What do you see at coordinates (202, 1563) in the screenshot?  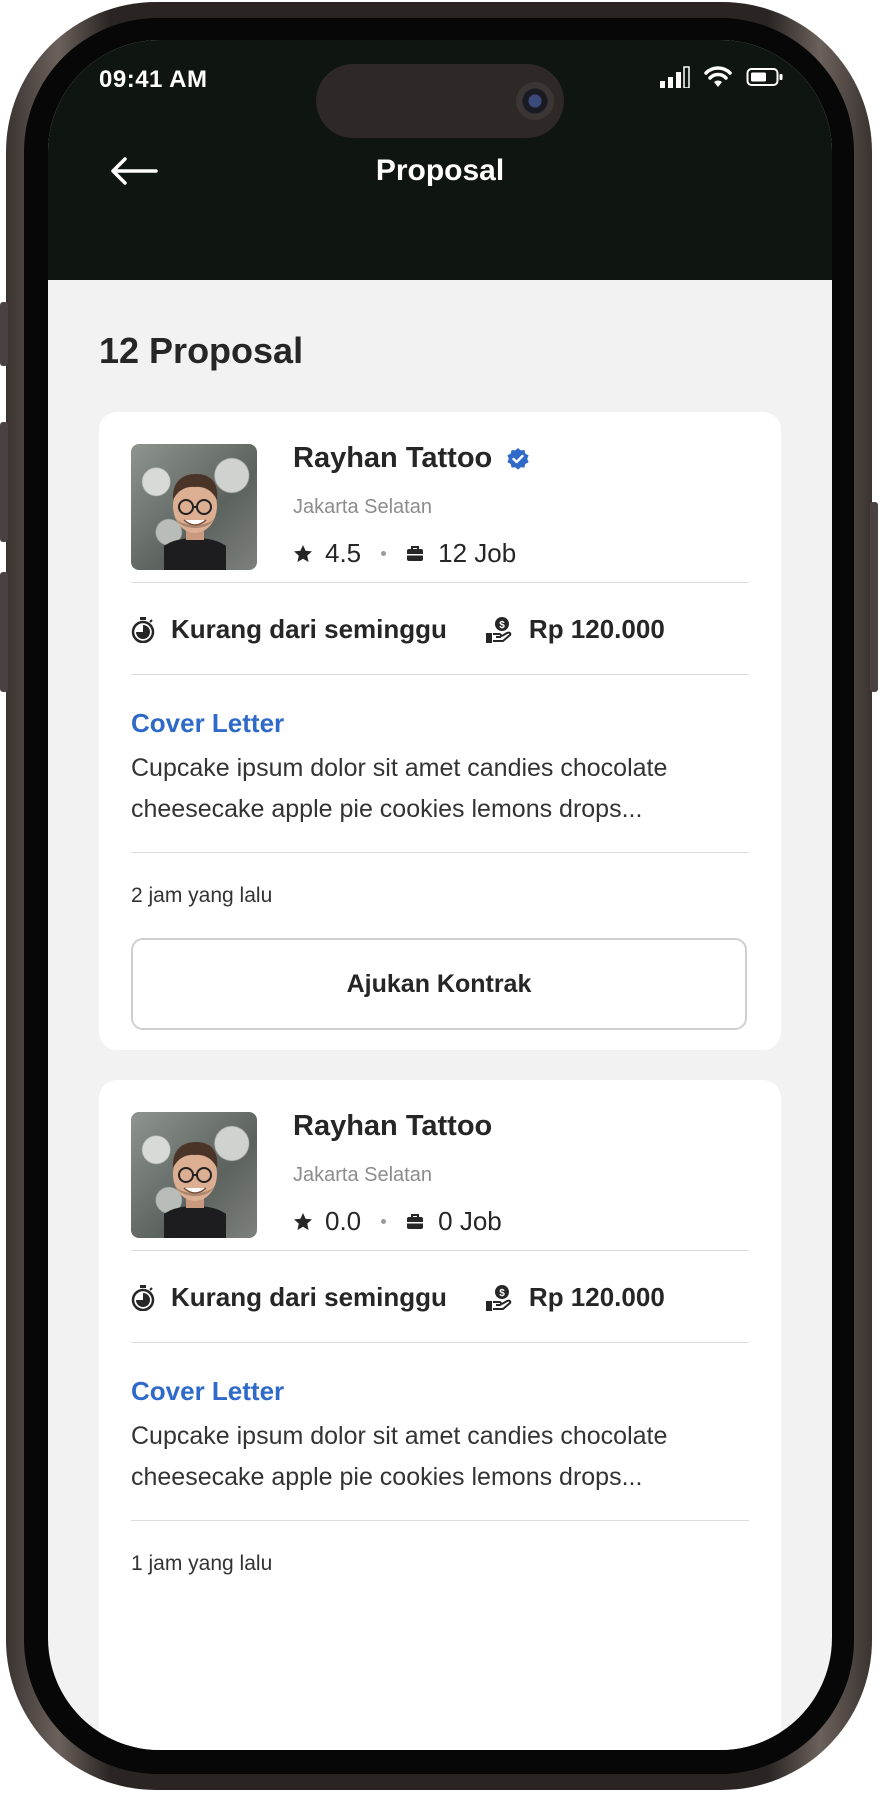 I see `time-ago: 1 jam yang lalu` at bounding box center [202, 1563].